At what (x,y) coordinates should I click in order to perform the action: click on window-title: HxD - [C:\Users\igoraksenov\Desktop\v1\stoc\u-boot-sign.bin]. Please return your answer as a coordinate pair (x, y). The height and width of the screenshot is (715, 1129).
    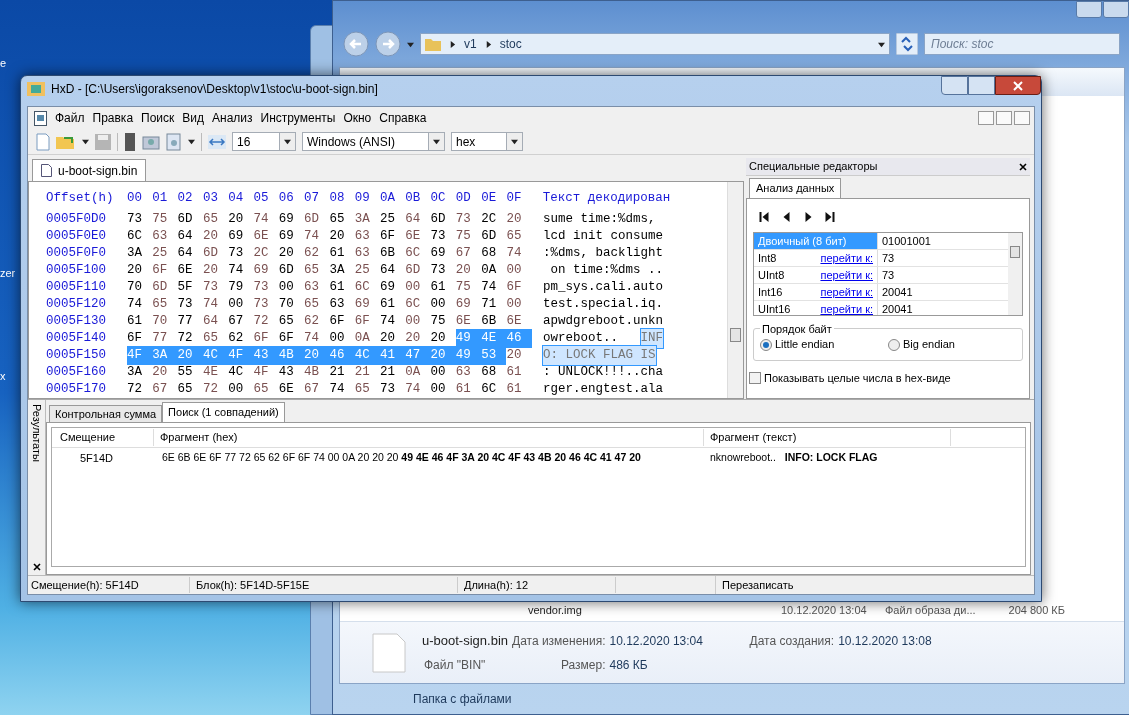
    Looking at the image, I should click on (214, 89).